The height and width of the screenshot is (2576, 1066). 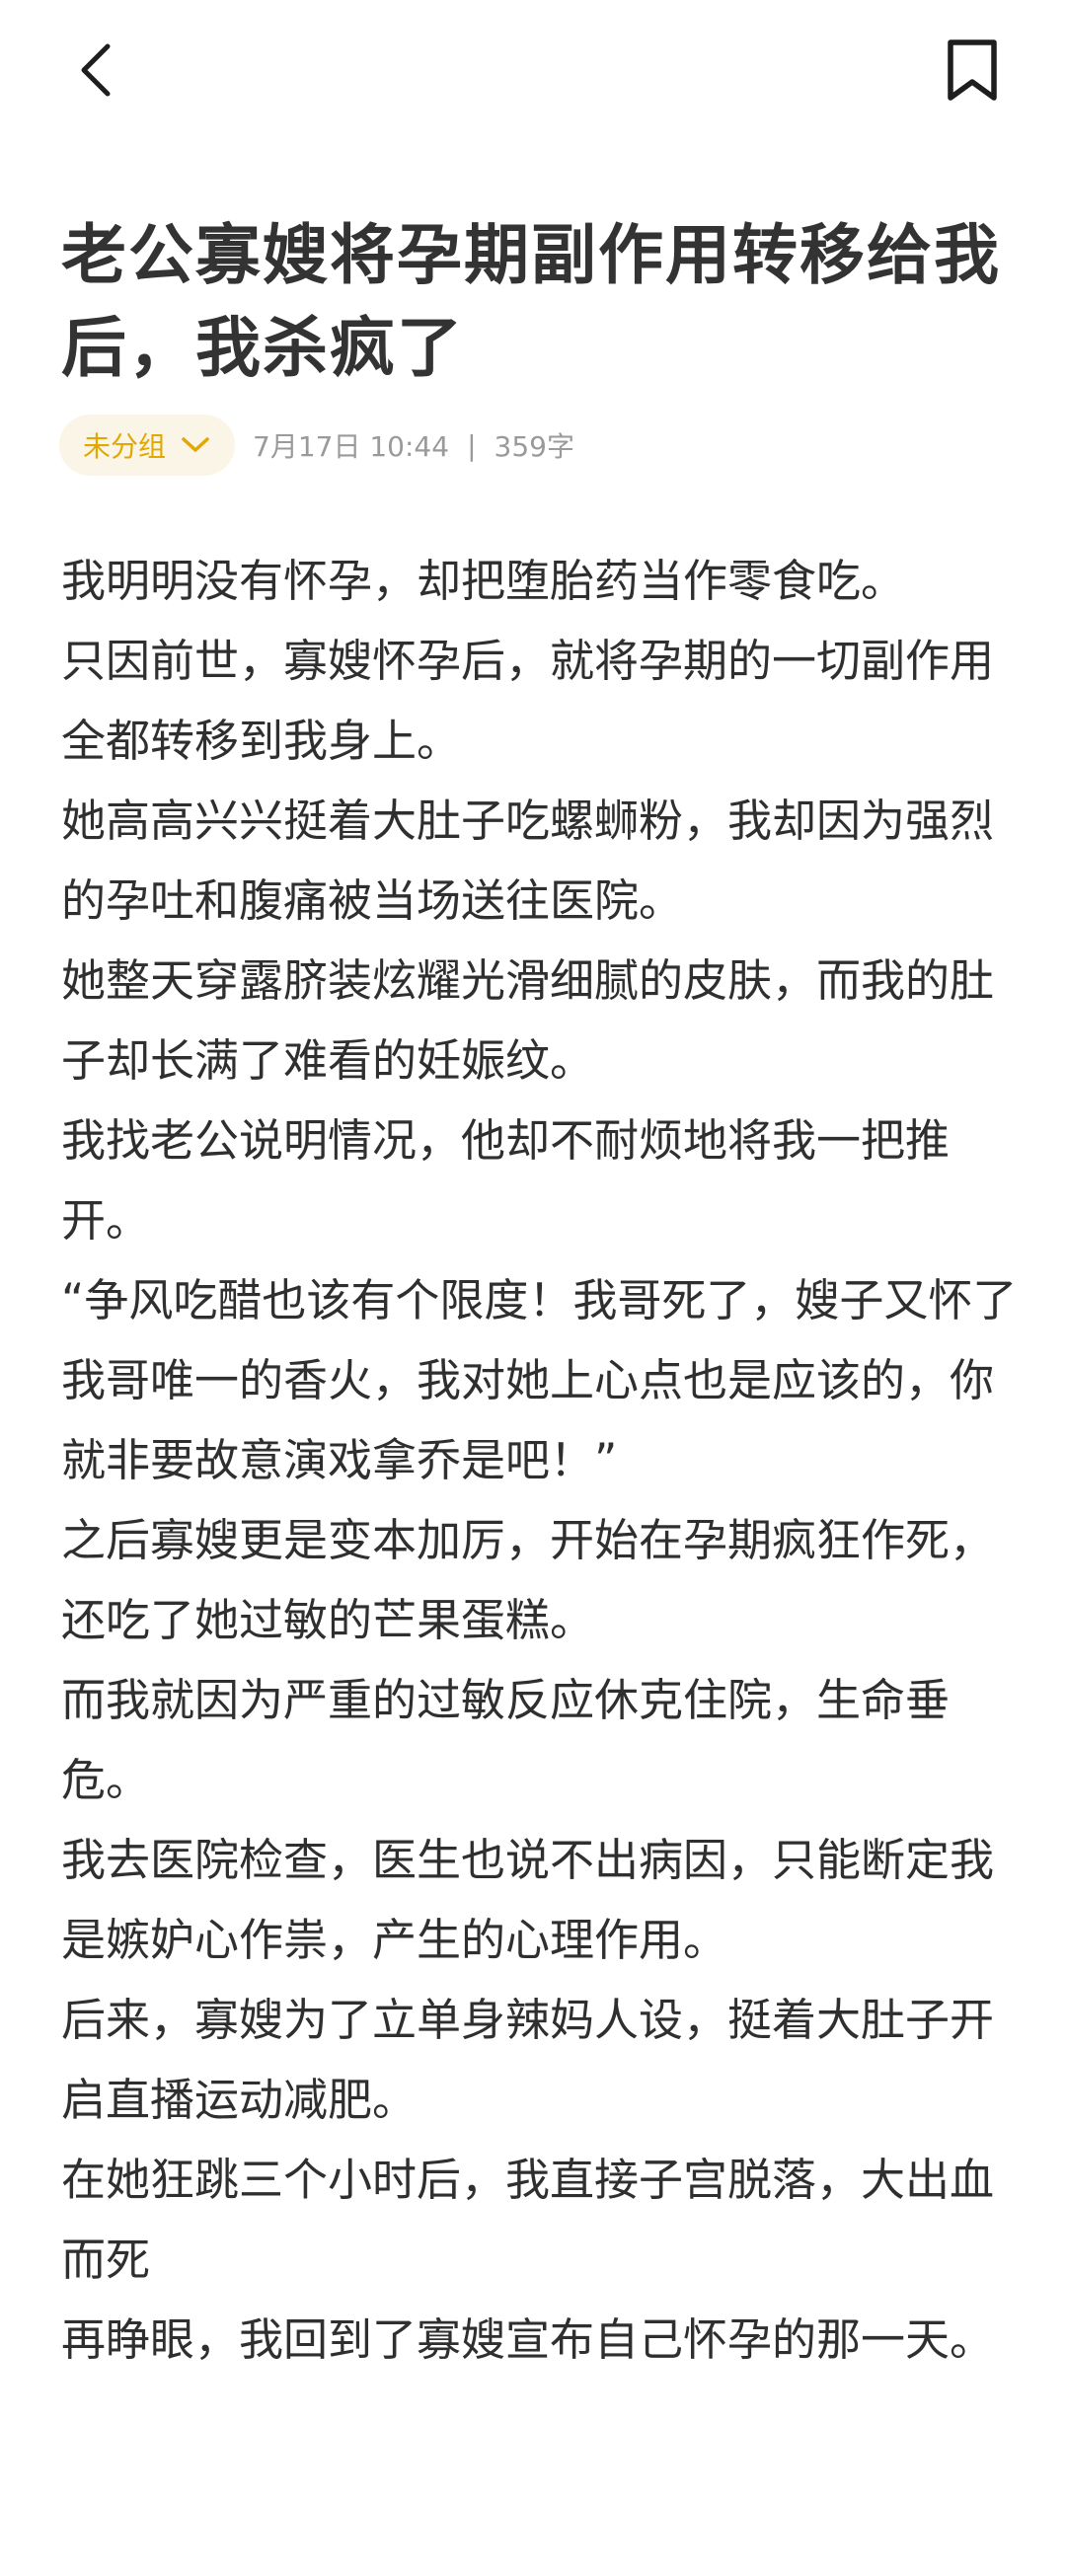 What do you see at coordinates (533, 74) in the screenshot?
I see `top-bar` at bounding box center [533, 74].